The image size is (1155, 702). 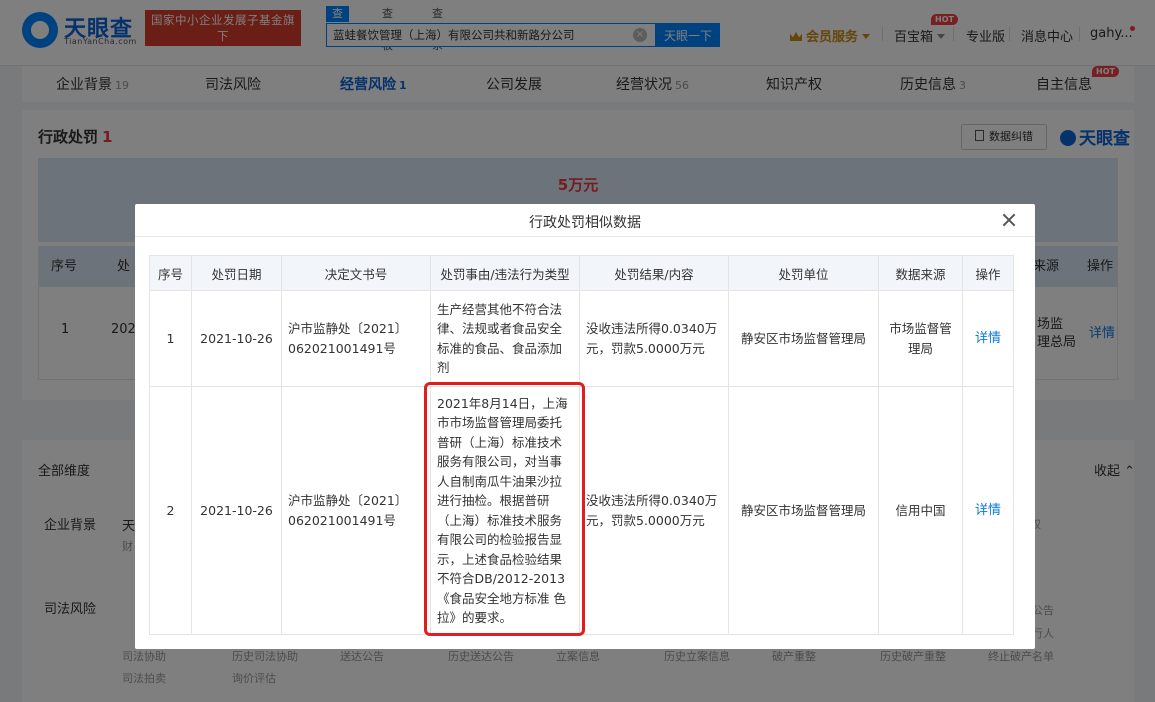 What do you see at coordinates (236, 273) in the screenshot?
I see `col-header-date: 处罚日期` at bounding box center [236, 273].